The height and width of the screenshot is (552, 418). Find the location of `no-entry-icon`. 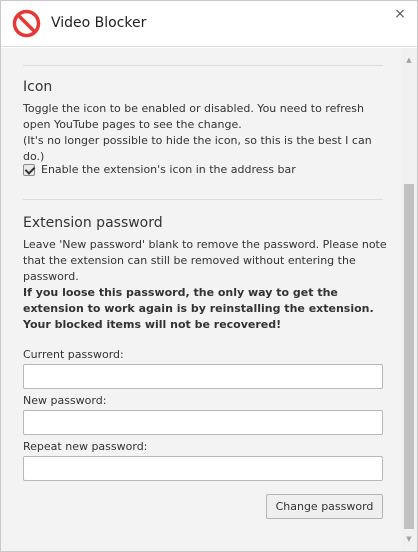

no-entry-icon is located at coordinates (26, 23).